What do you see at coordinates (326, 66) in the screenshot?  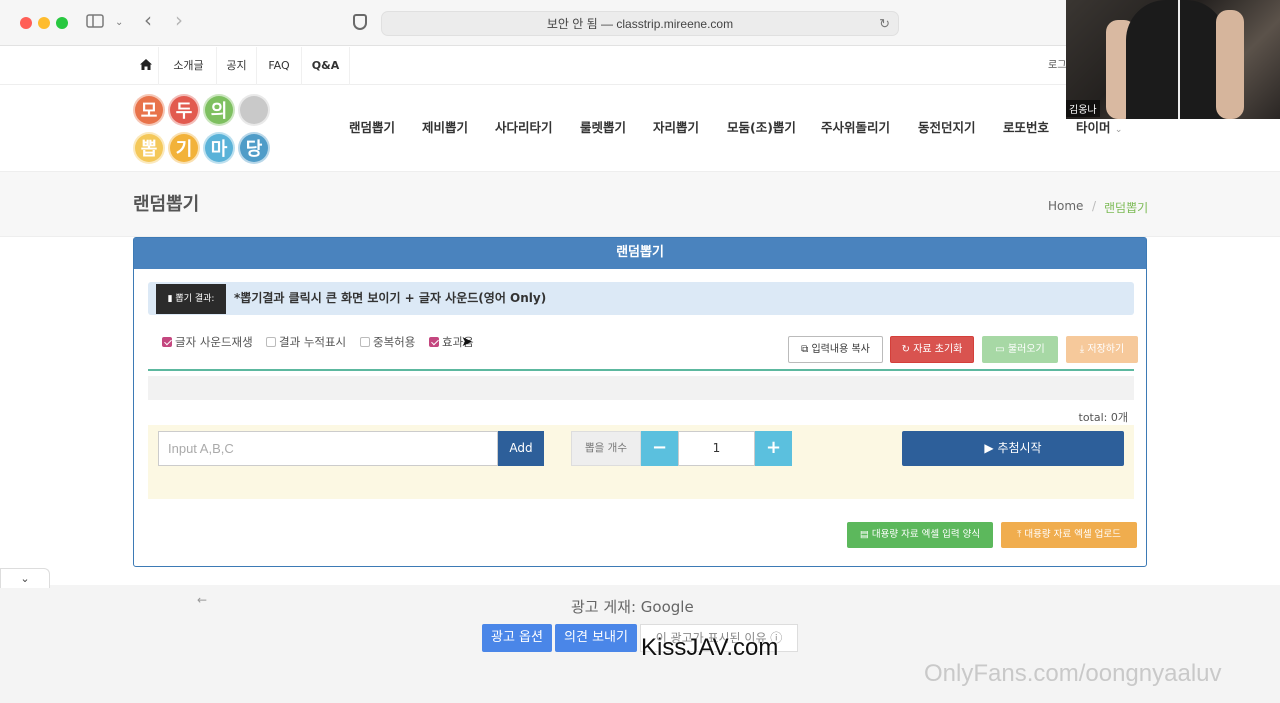 I see `topnav-item-qna: Q&A` at bounding box center [326, 66].